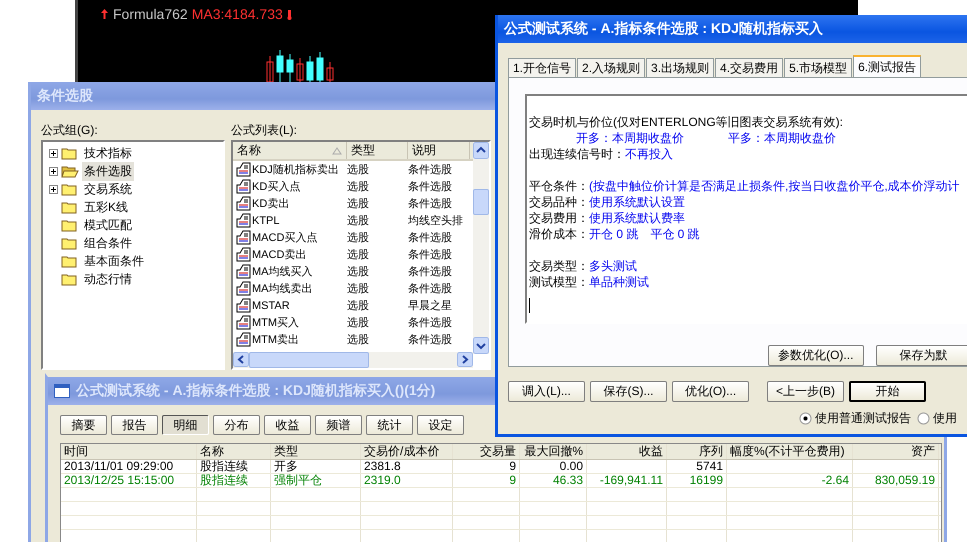  I want to click on tab: 2.入场规则, so click(611, 67).